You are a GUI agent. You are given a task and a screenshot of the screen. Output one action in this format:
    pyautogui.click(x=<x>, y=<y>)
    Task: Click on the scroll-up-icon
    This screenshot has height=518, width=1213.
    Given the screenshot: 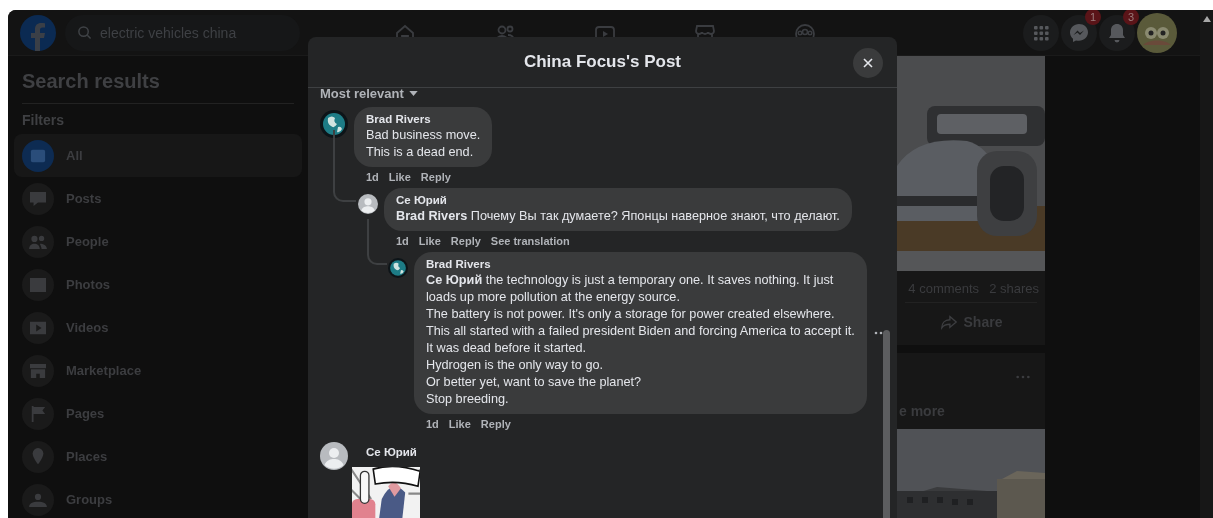 What is the action you would take?
    pyautogui.click(x=1206, y=19)
    